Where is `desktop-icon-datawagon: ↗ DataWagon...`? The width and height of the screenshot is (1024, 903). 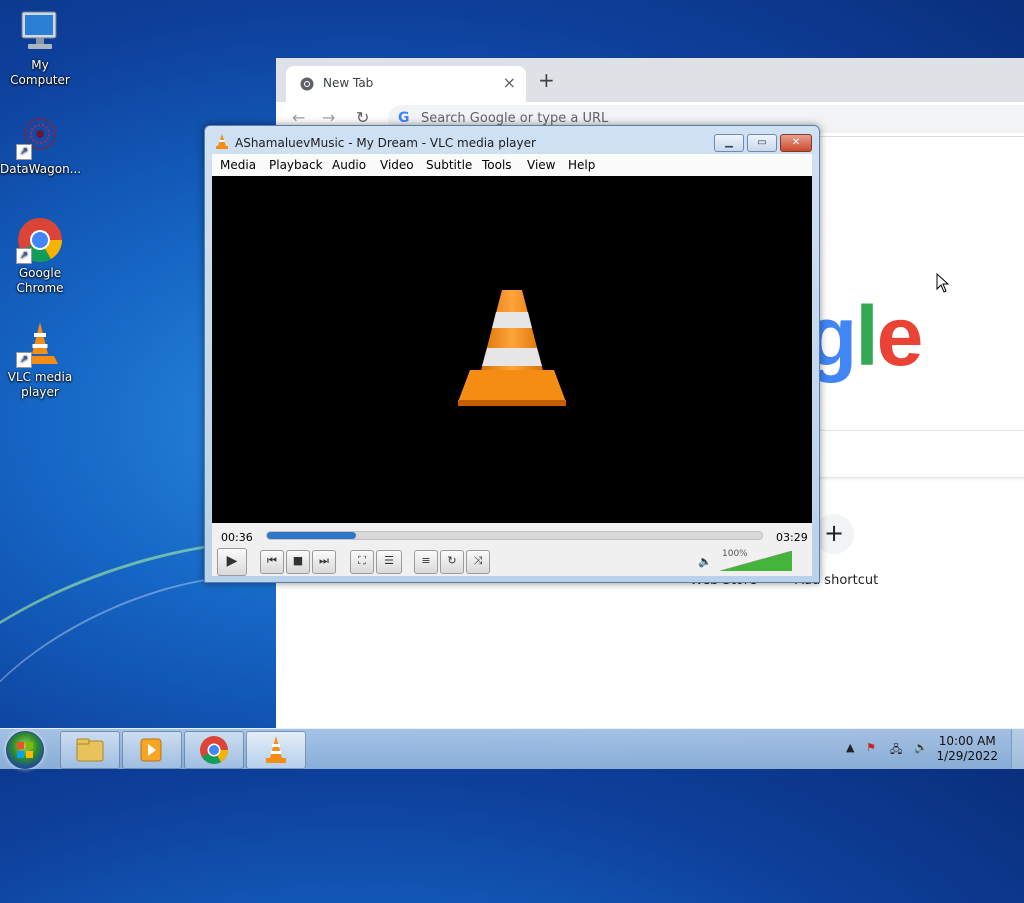
desktop-icon-datawagon: ↗ DataWagon... is located at coordinates (41, 144).